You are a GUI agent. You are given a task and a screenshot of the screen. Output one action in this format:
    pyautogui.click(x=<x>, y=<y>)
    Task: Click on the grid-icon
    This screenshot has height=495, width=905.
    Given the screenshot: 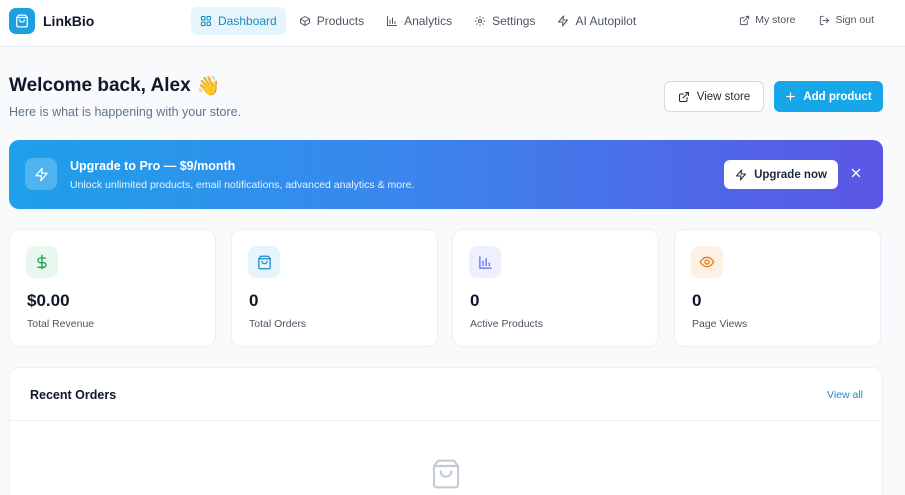 What is the action you would take?
    pyautogui.click(x=206, y=21)
    